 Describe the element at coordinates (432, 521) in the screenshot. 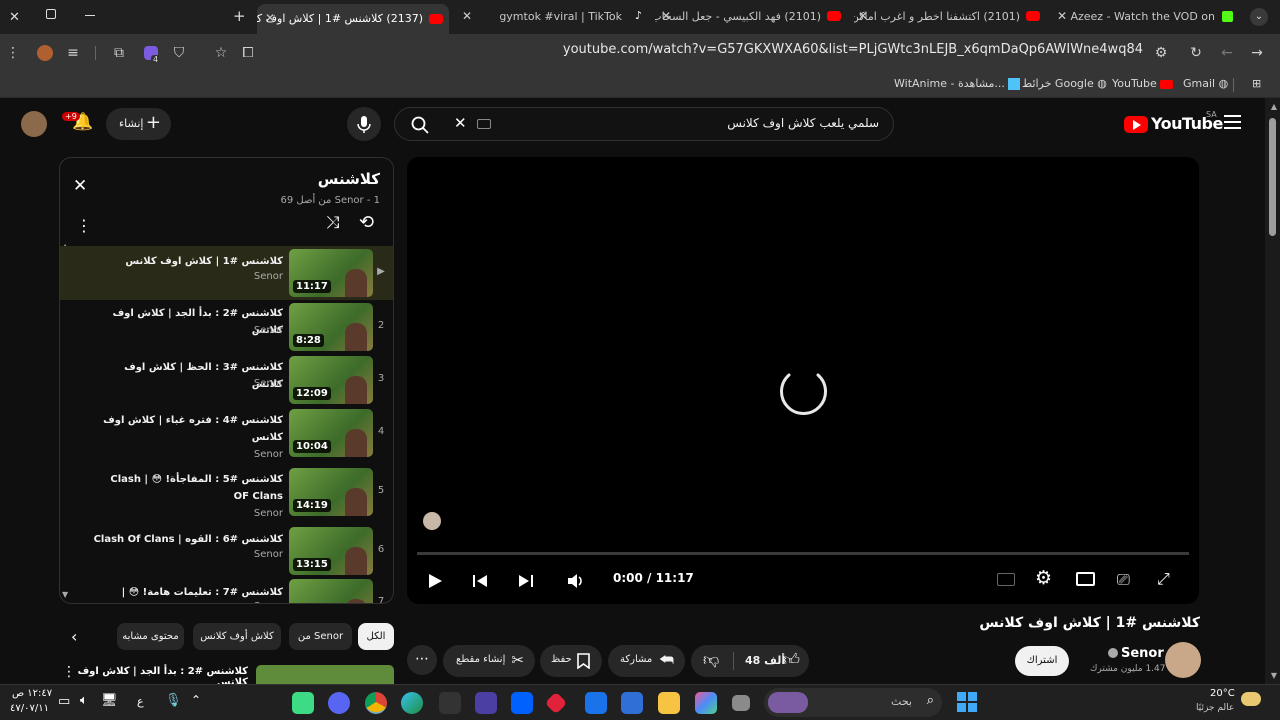

I see `channel-watermark` at that location.